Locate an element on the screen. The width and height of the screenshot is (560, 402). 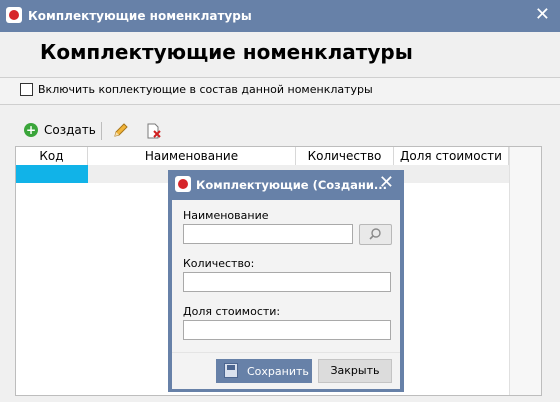
dialog-footer: Сохранить Закрыть is located at coordinates (286, 370).